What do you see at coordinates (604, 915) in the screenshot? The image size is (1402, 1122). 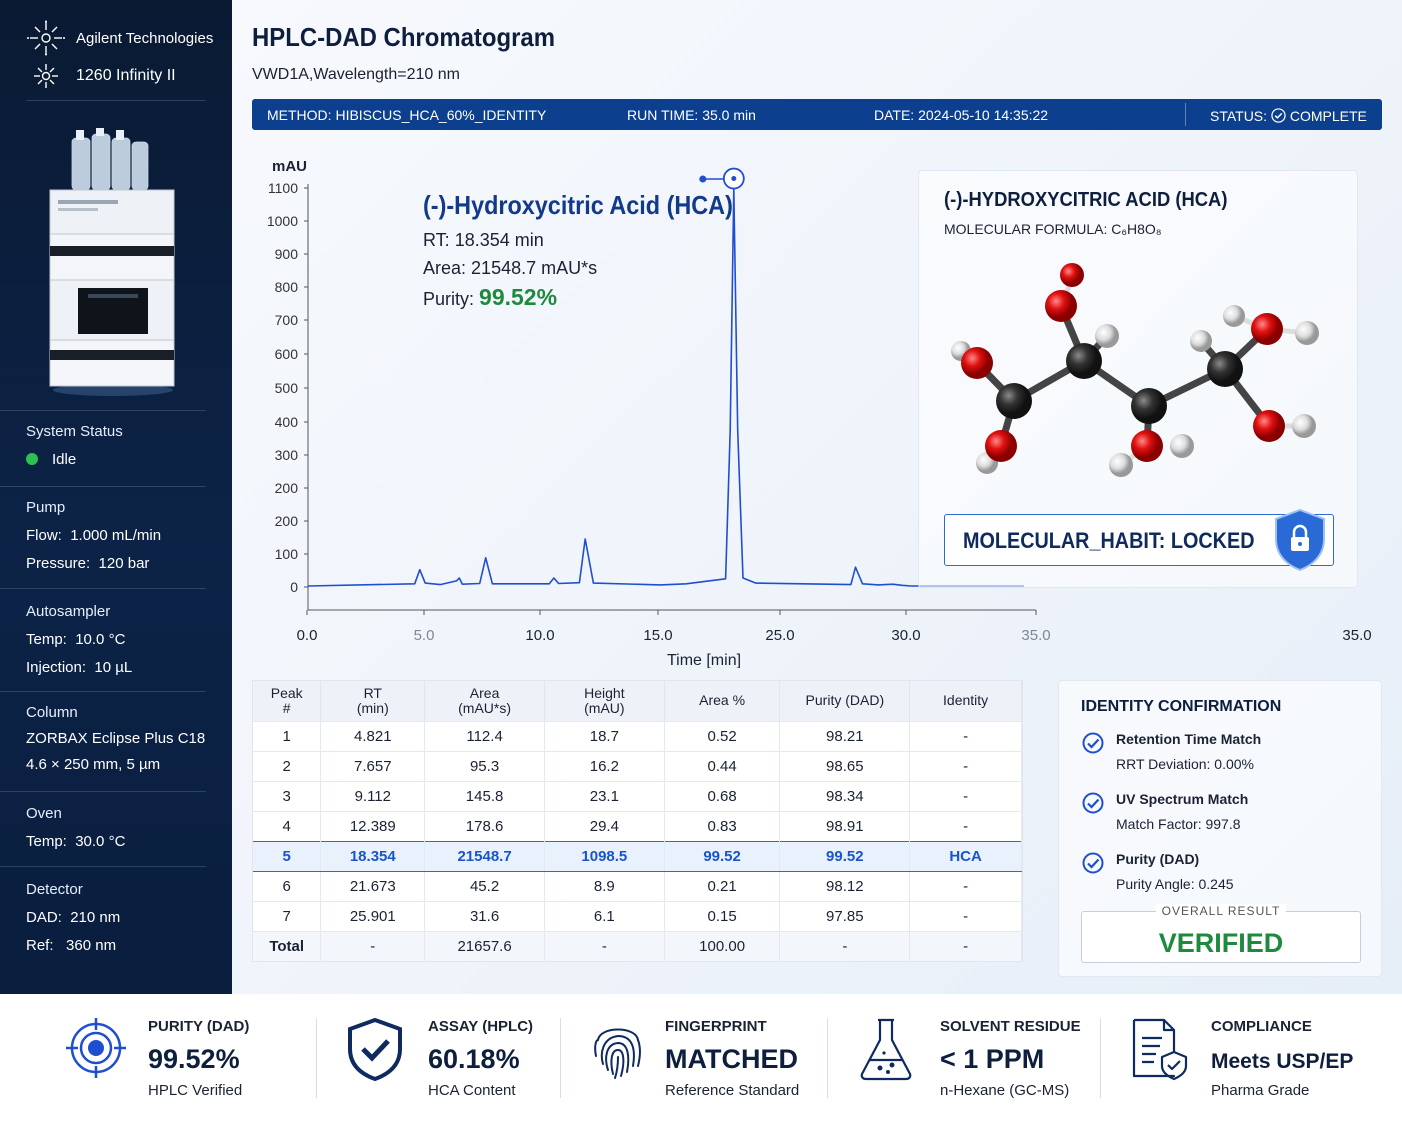 I see `table-cell: 6.1` at bounding box center [604, 915].